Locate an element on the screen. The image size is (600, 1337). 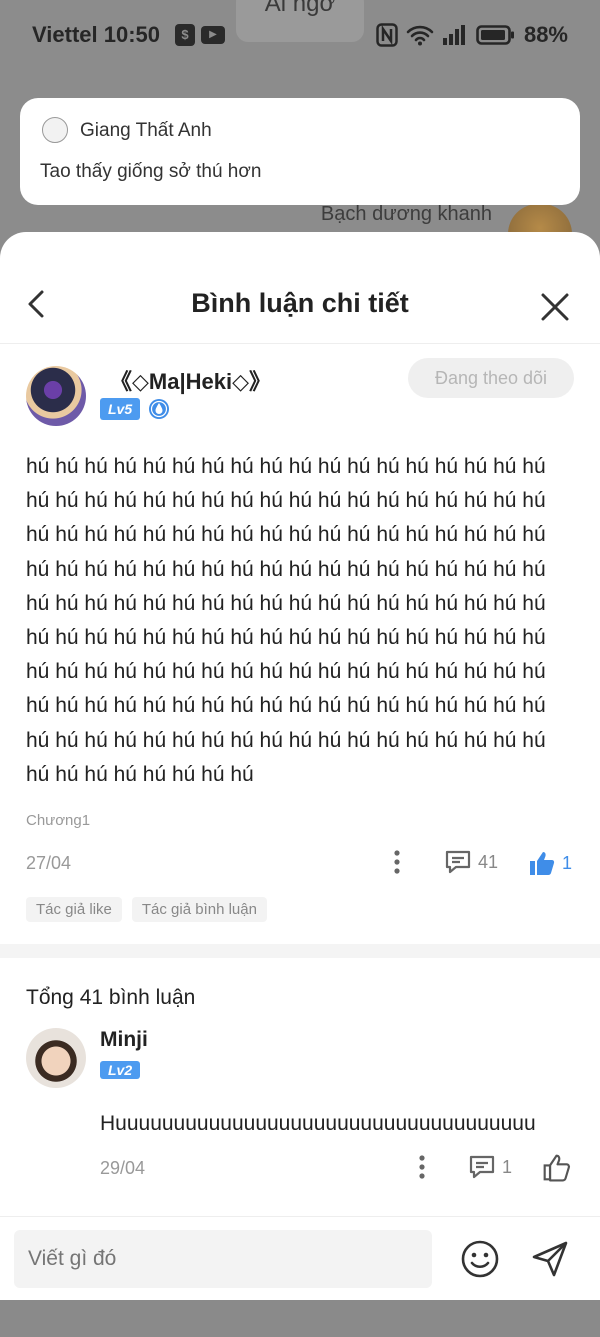
author-tags: Tác giả like Tác giả bình luận is located at coordinates (300, 910).